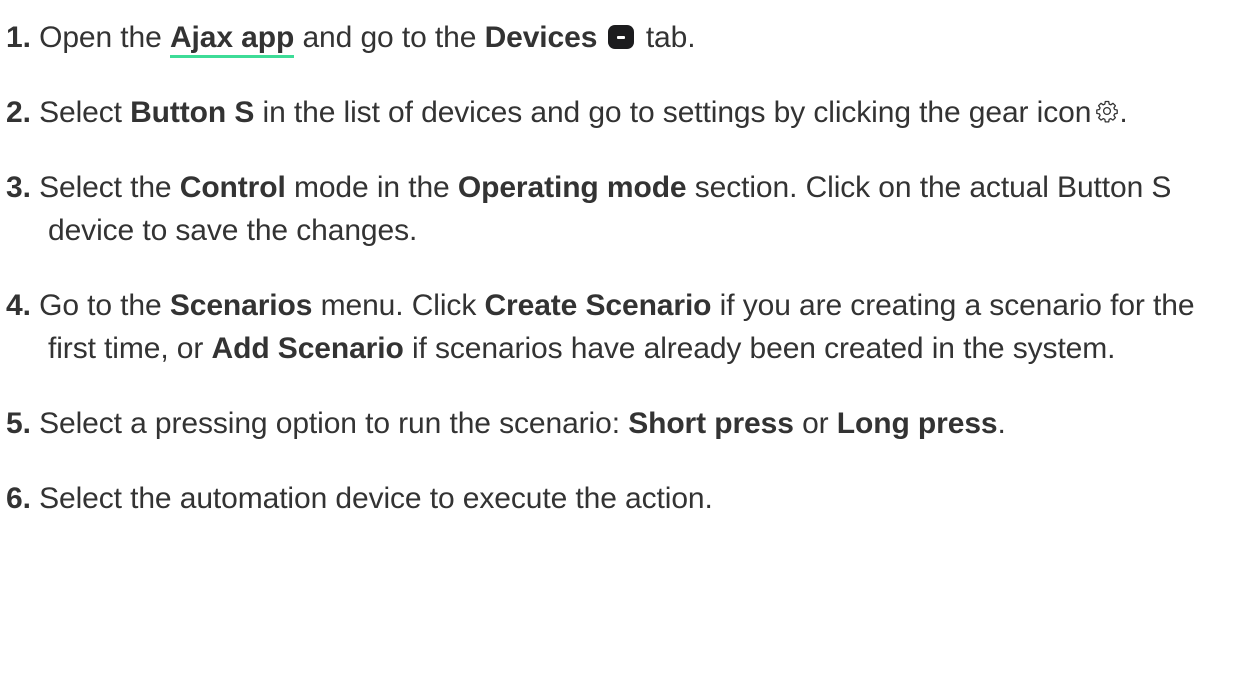 The image size is (1250, 697). Describe the element at coordinates (18, 423) in the screenshot. I see `step-number: 5.` at that location.